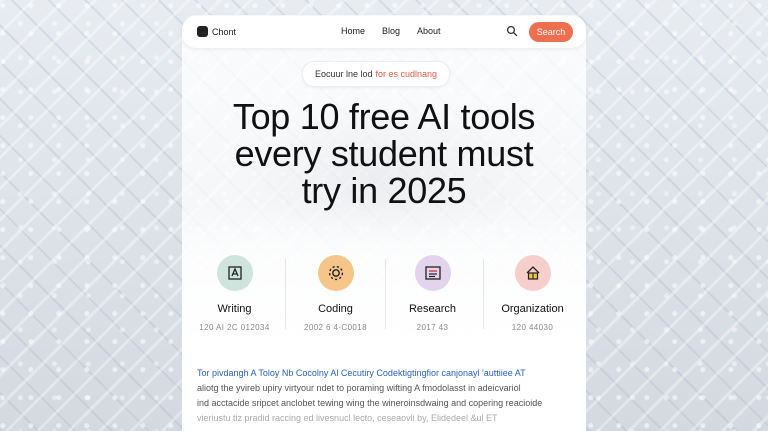 The height and width of the screenshot is (431, 768). Describe the element at coordinates (335, 273) in the screenshot. I see `gear-icon` at that location.